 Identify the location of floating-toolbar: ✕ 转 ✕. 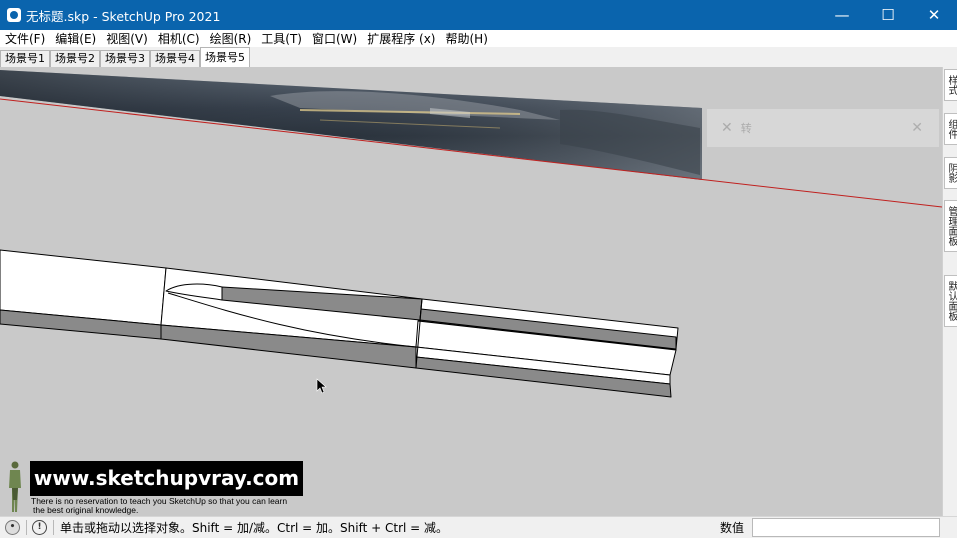
(823, 128).